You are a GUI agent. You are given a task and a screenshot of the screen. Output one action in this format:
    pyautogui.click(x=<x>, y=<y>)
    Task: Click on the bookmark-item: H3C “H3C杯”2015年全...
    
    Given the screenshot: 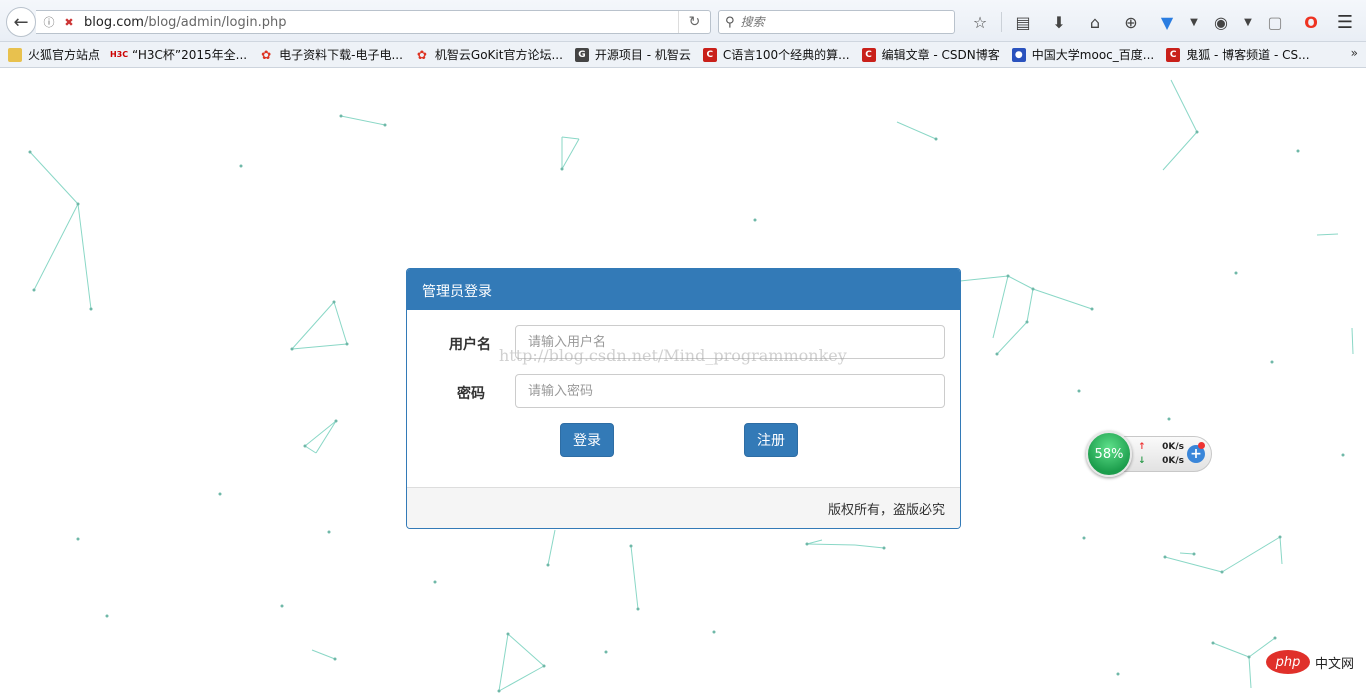 What is the action you would take?
    pyautogui.click(x=178, y=54)
    